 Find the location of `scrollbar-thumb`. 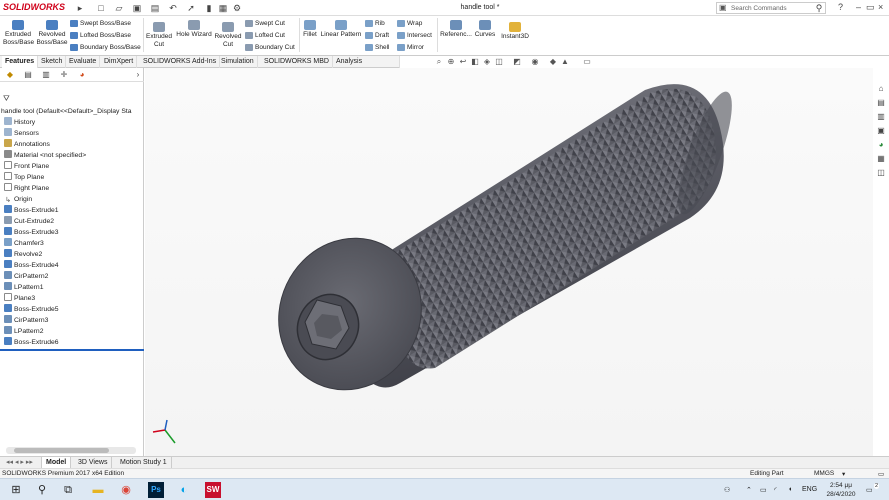

scrollbar-thumb is located at coordinates (61, 450).